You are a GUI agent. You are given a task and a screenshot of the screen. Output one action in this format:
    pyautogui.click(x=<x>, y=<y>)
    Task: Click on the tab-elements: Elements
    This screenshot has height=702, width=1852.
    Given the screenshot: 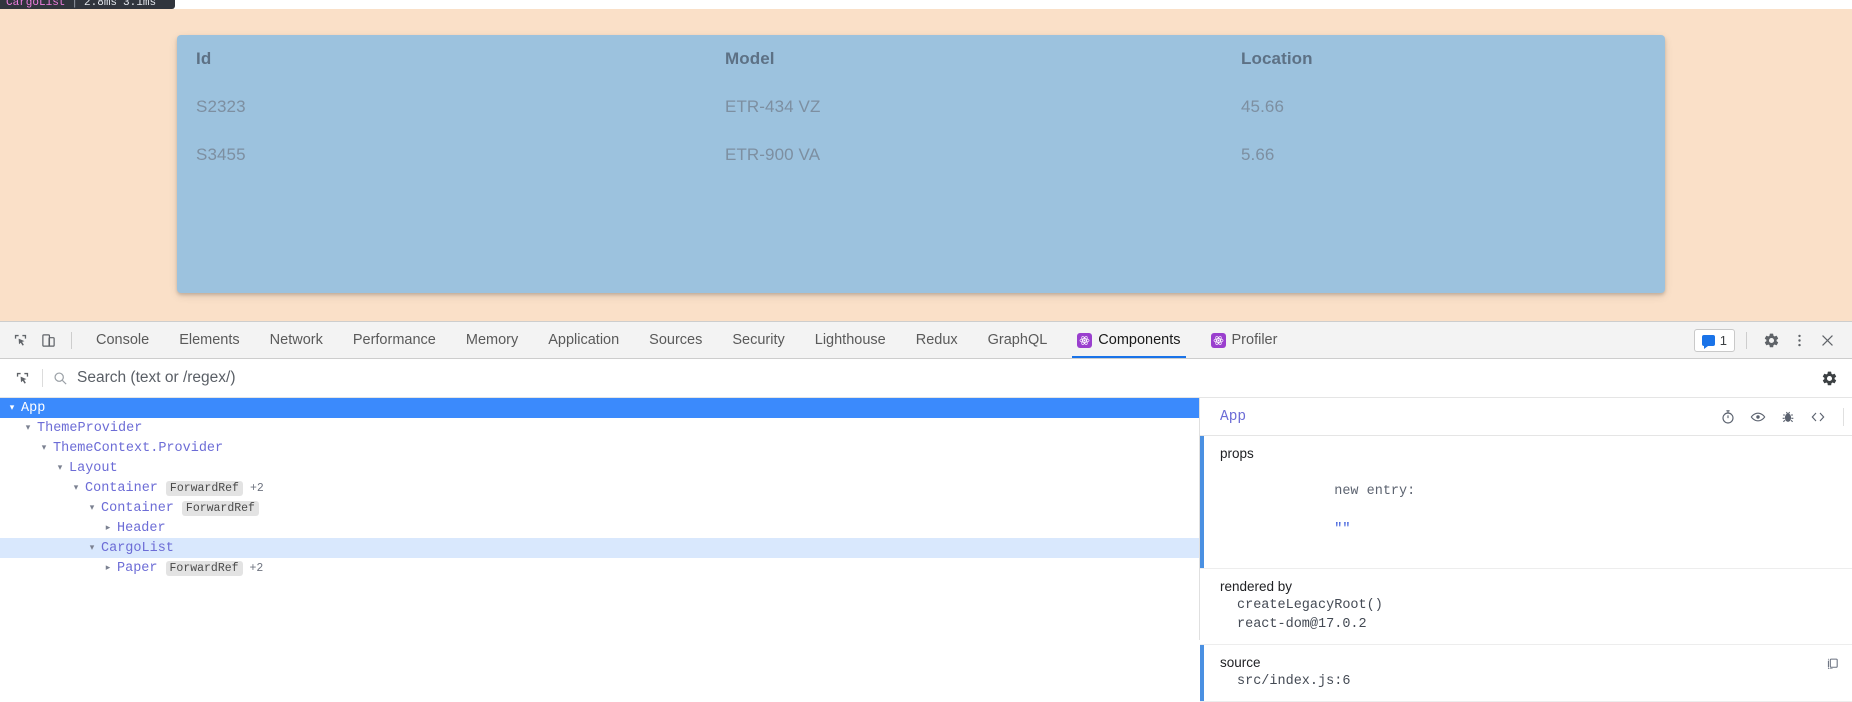 What is the action you would take?
    pyautogui.click(x=209, y=340)
    